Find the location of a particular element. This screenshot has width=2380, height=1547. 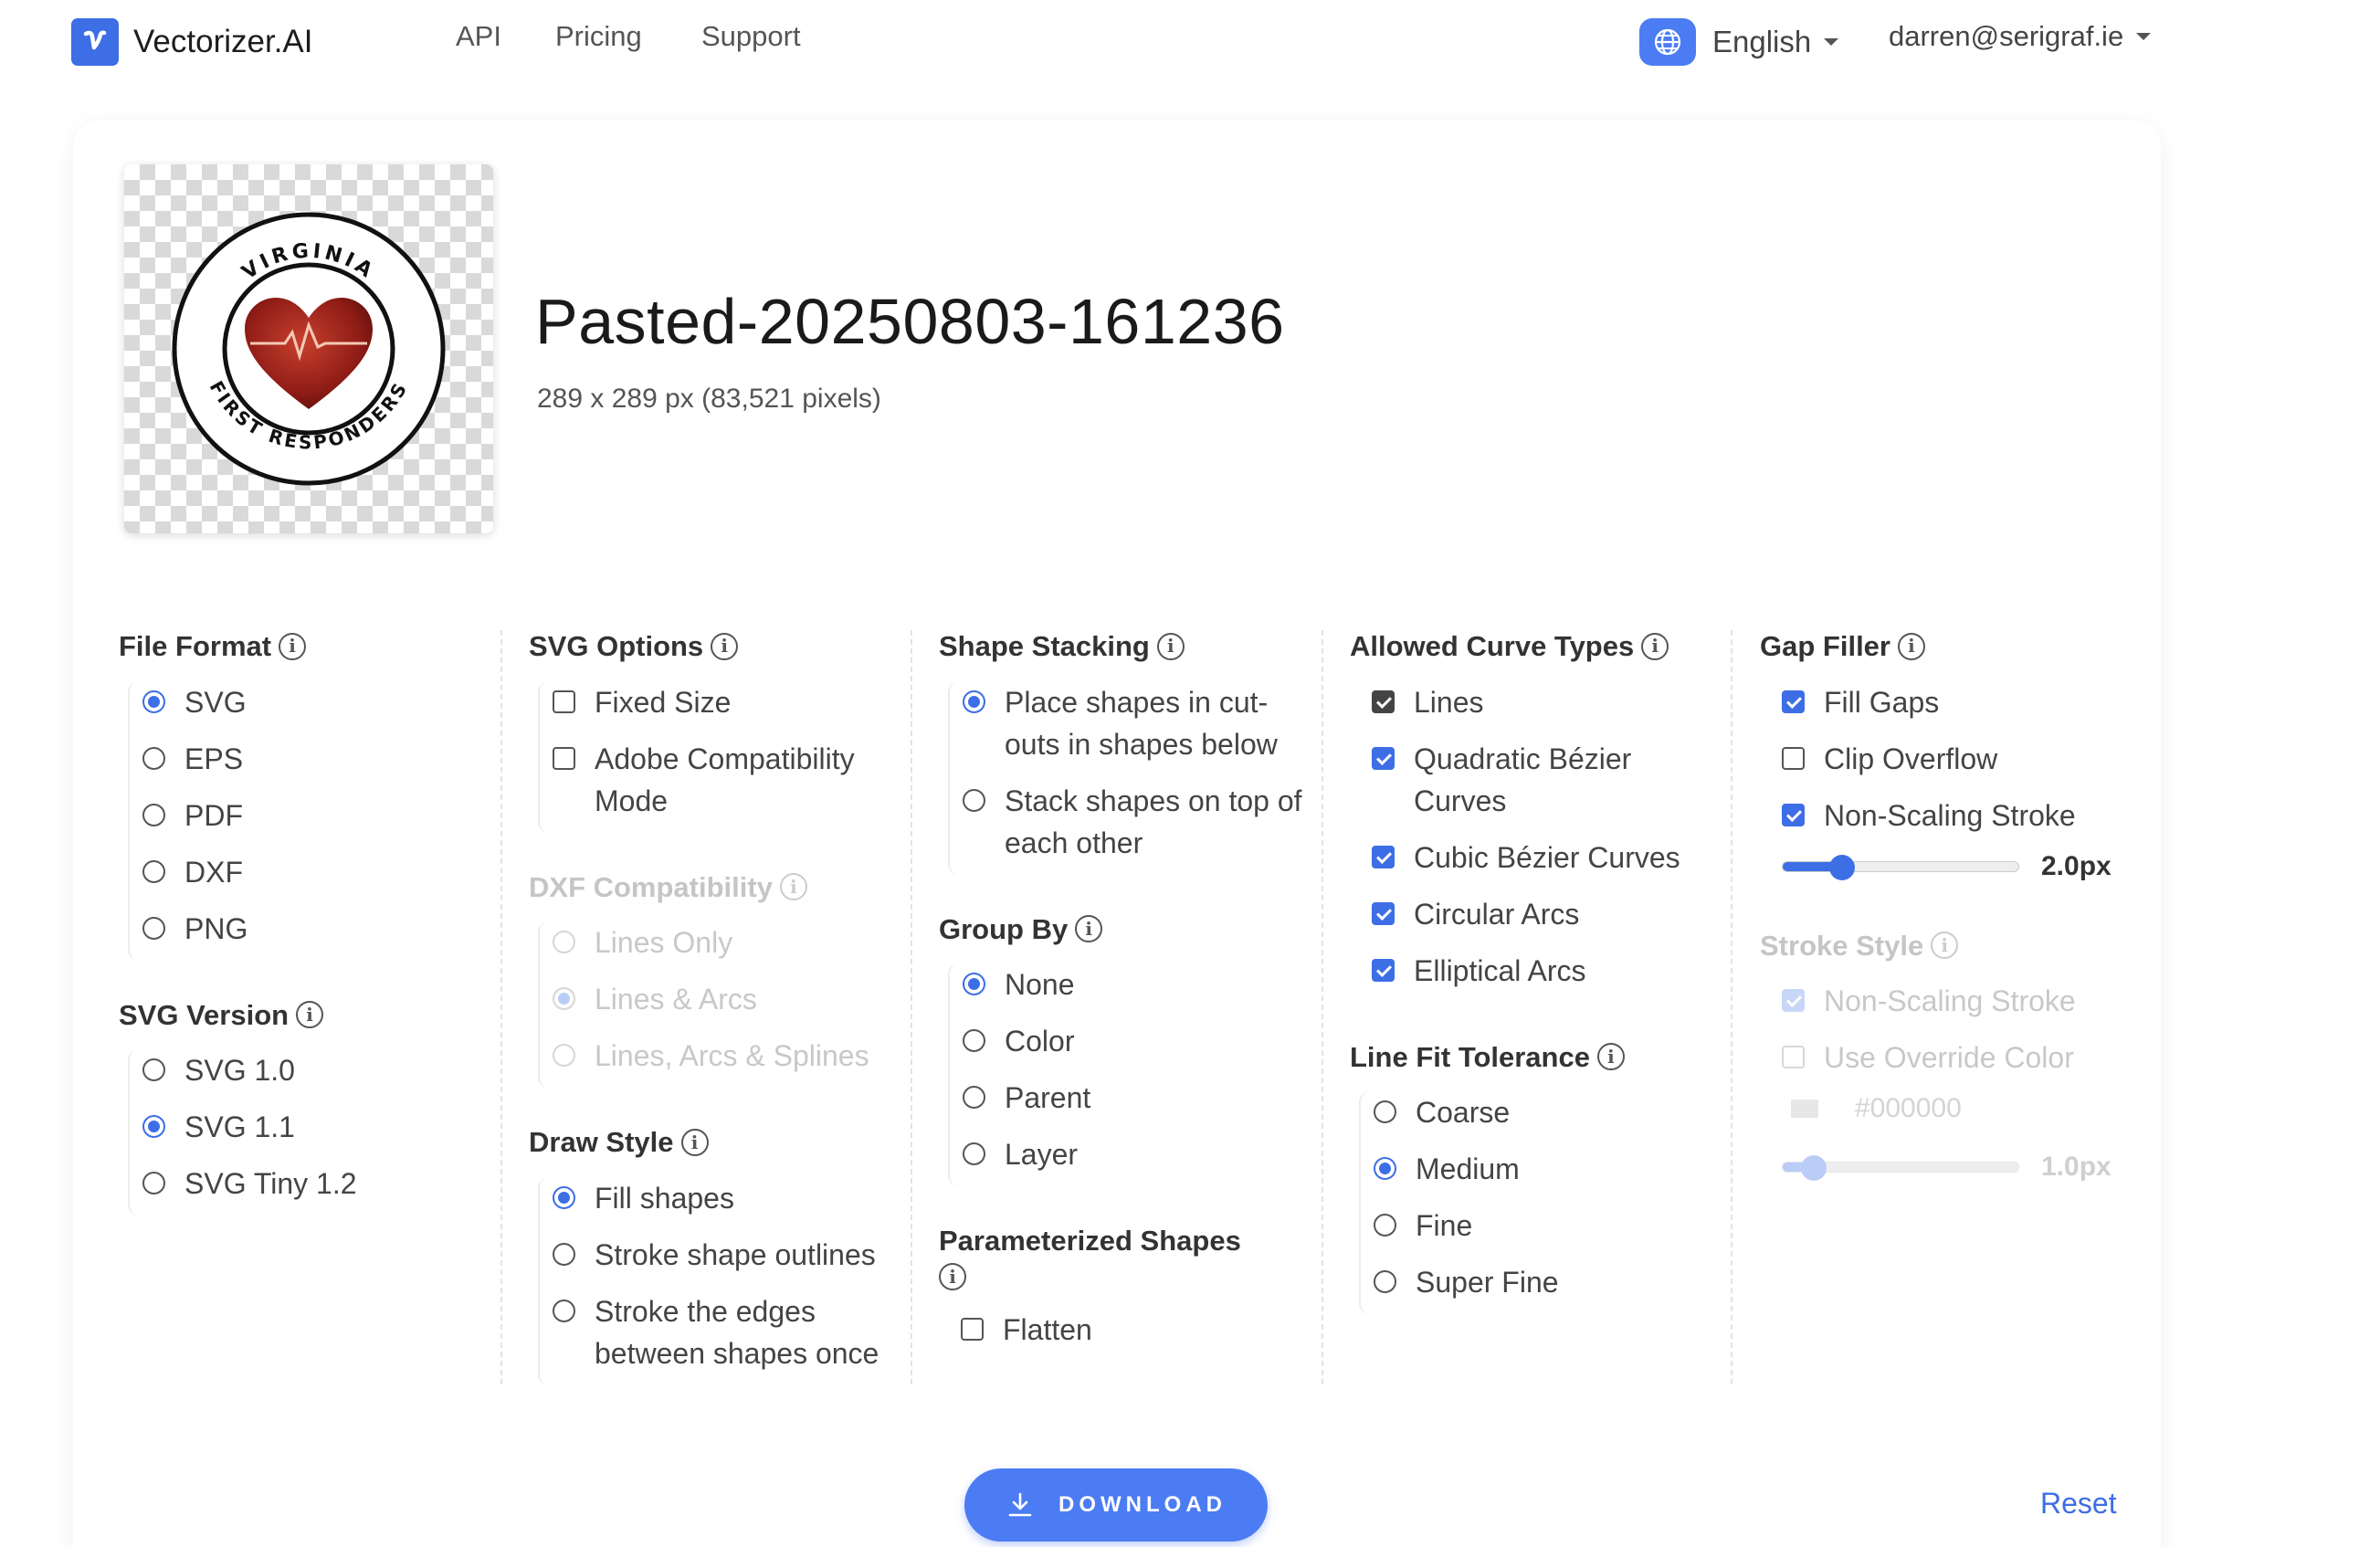

reset-link: Reset is located at coordinates (2078, 1504).